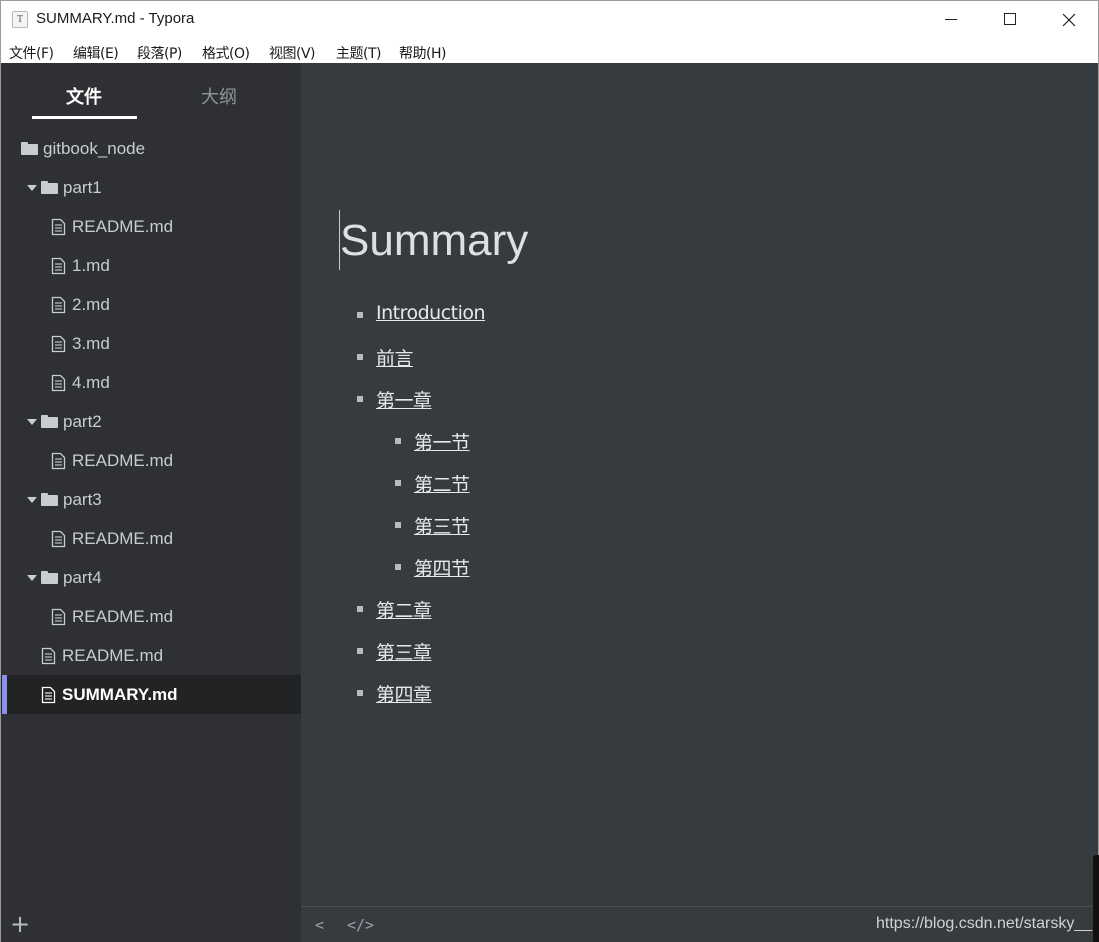  I want to click on summary-link: 第二节, so click(442, 483).